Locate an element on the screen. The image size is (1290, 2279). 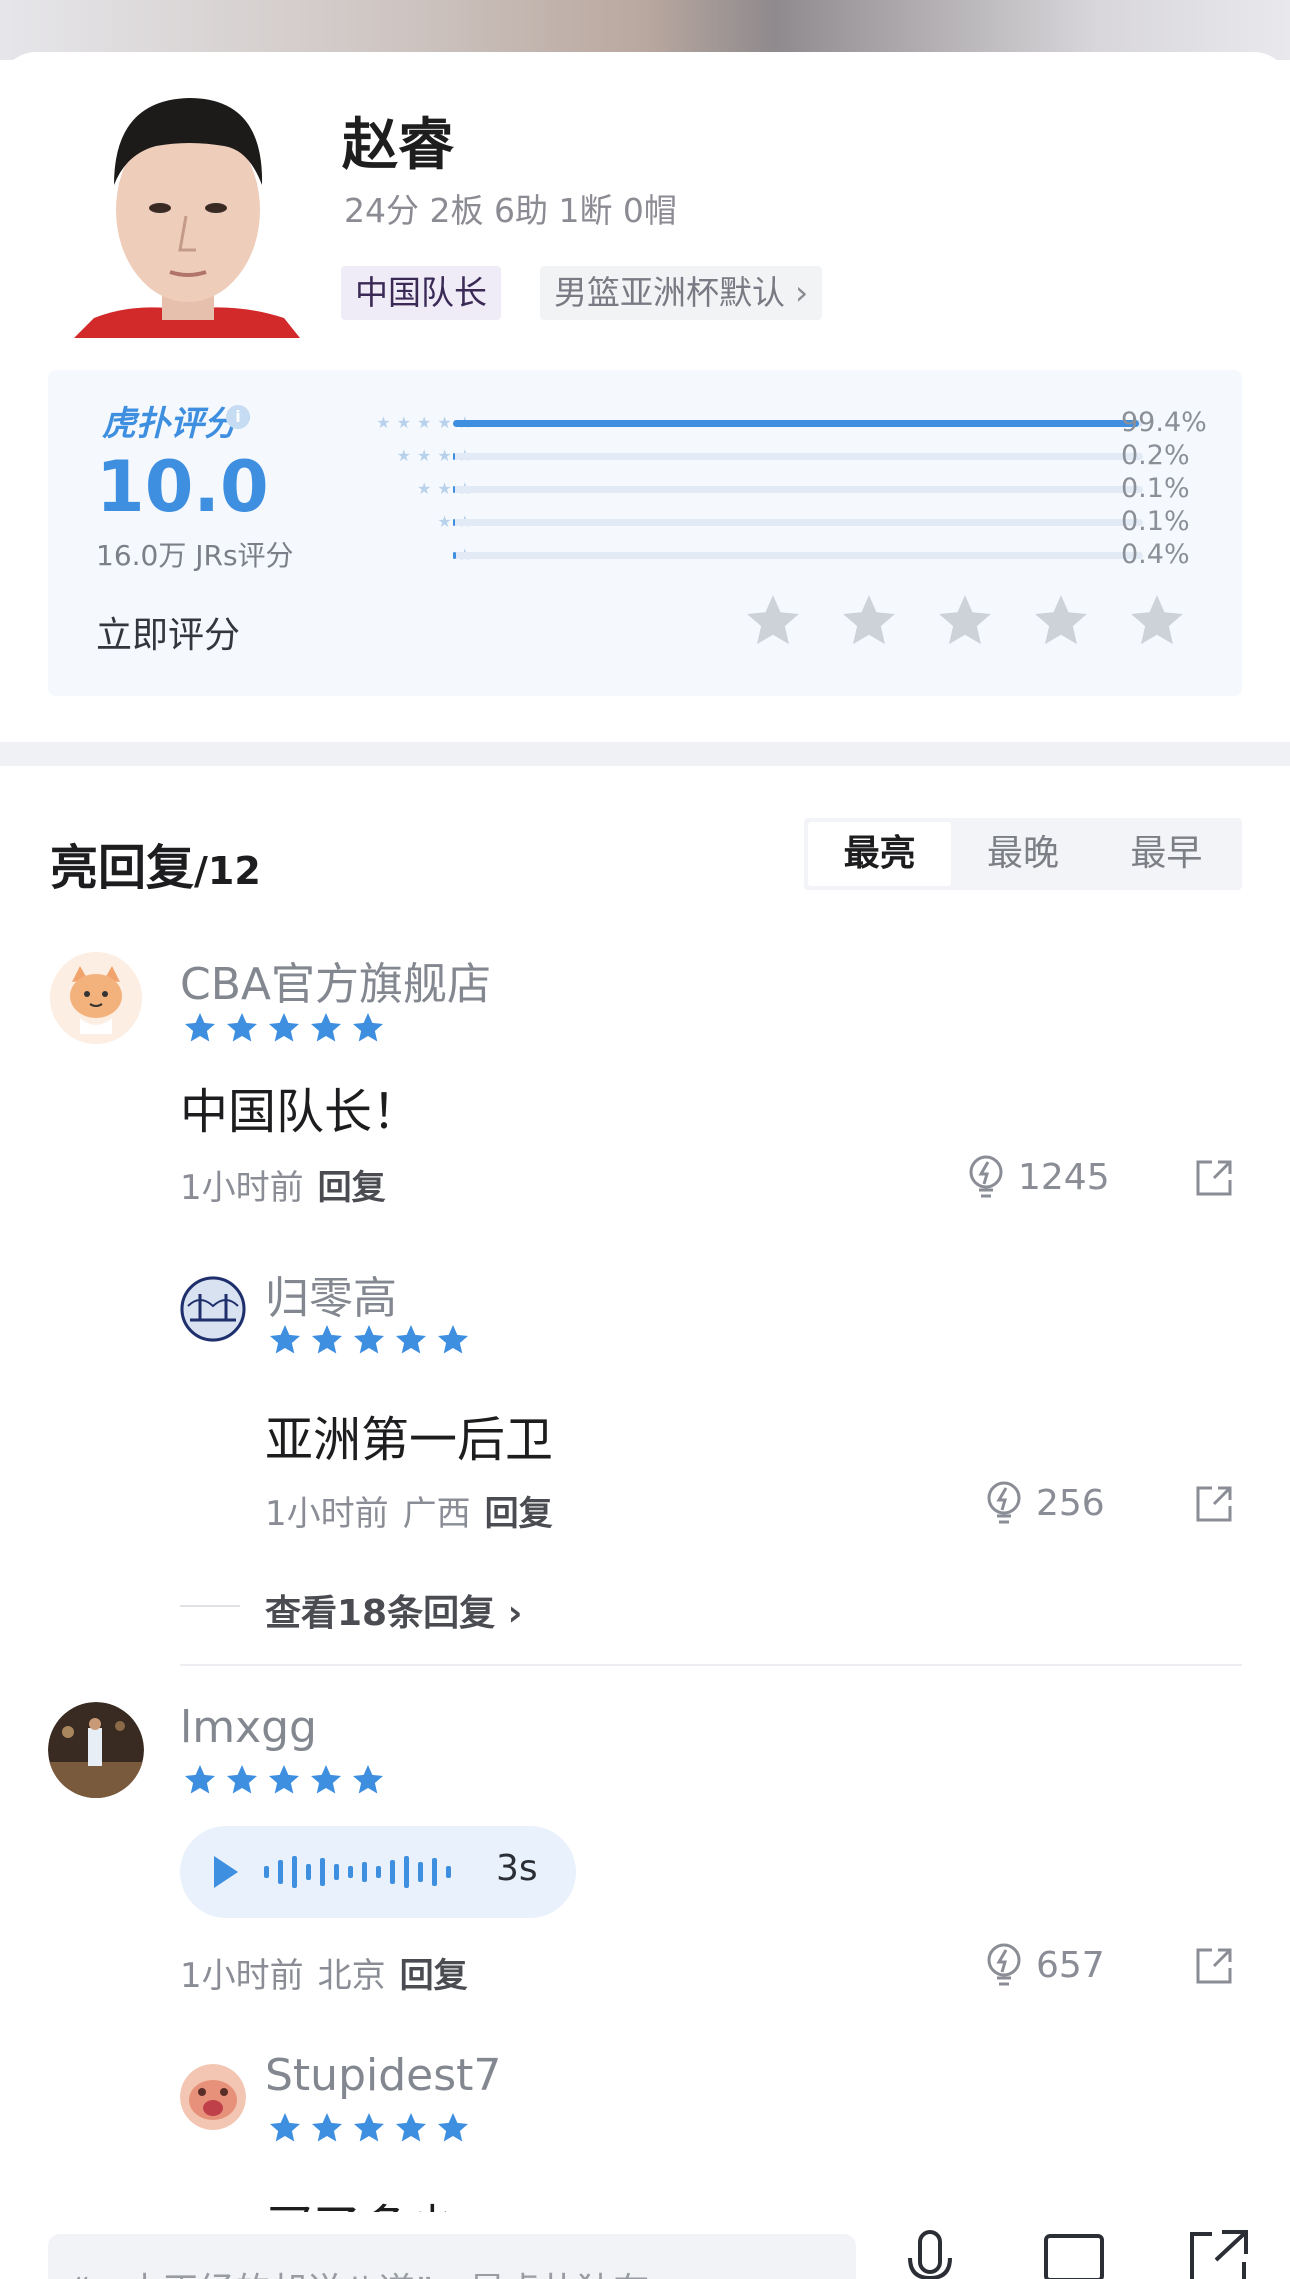
distribution-percent: 0.4% is located at coordinates (1155, 554).